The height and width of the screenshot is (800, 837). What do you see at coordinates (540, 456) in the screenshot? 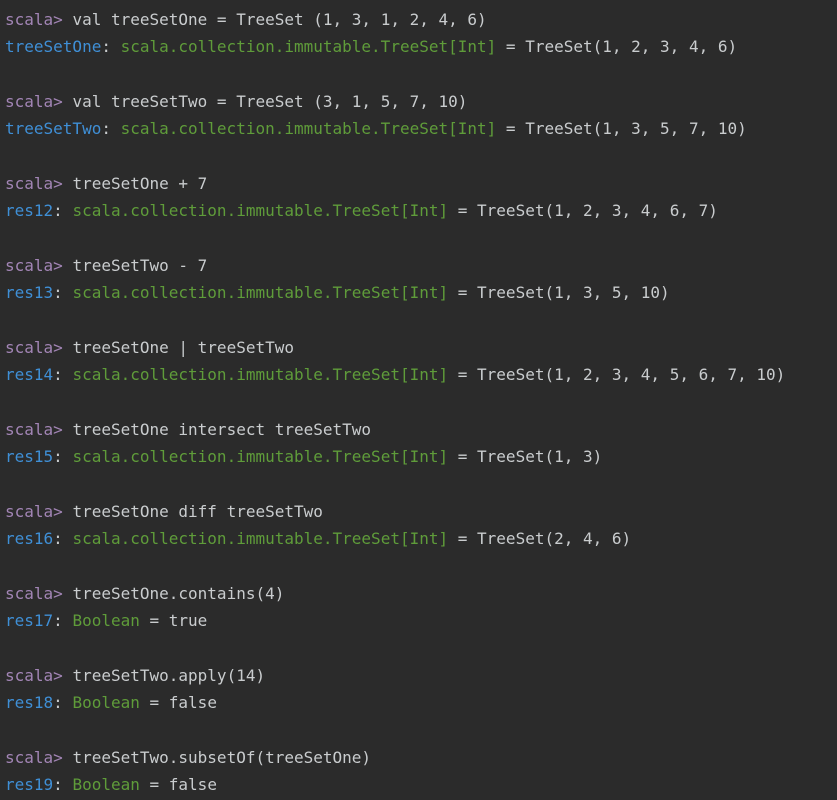
I see `result-value: TreeSet(1, 3)` at bounding box center [540, 456].